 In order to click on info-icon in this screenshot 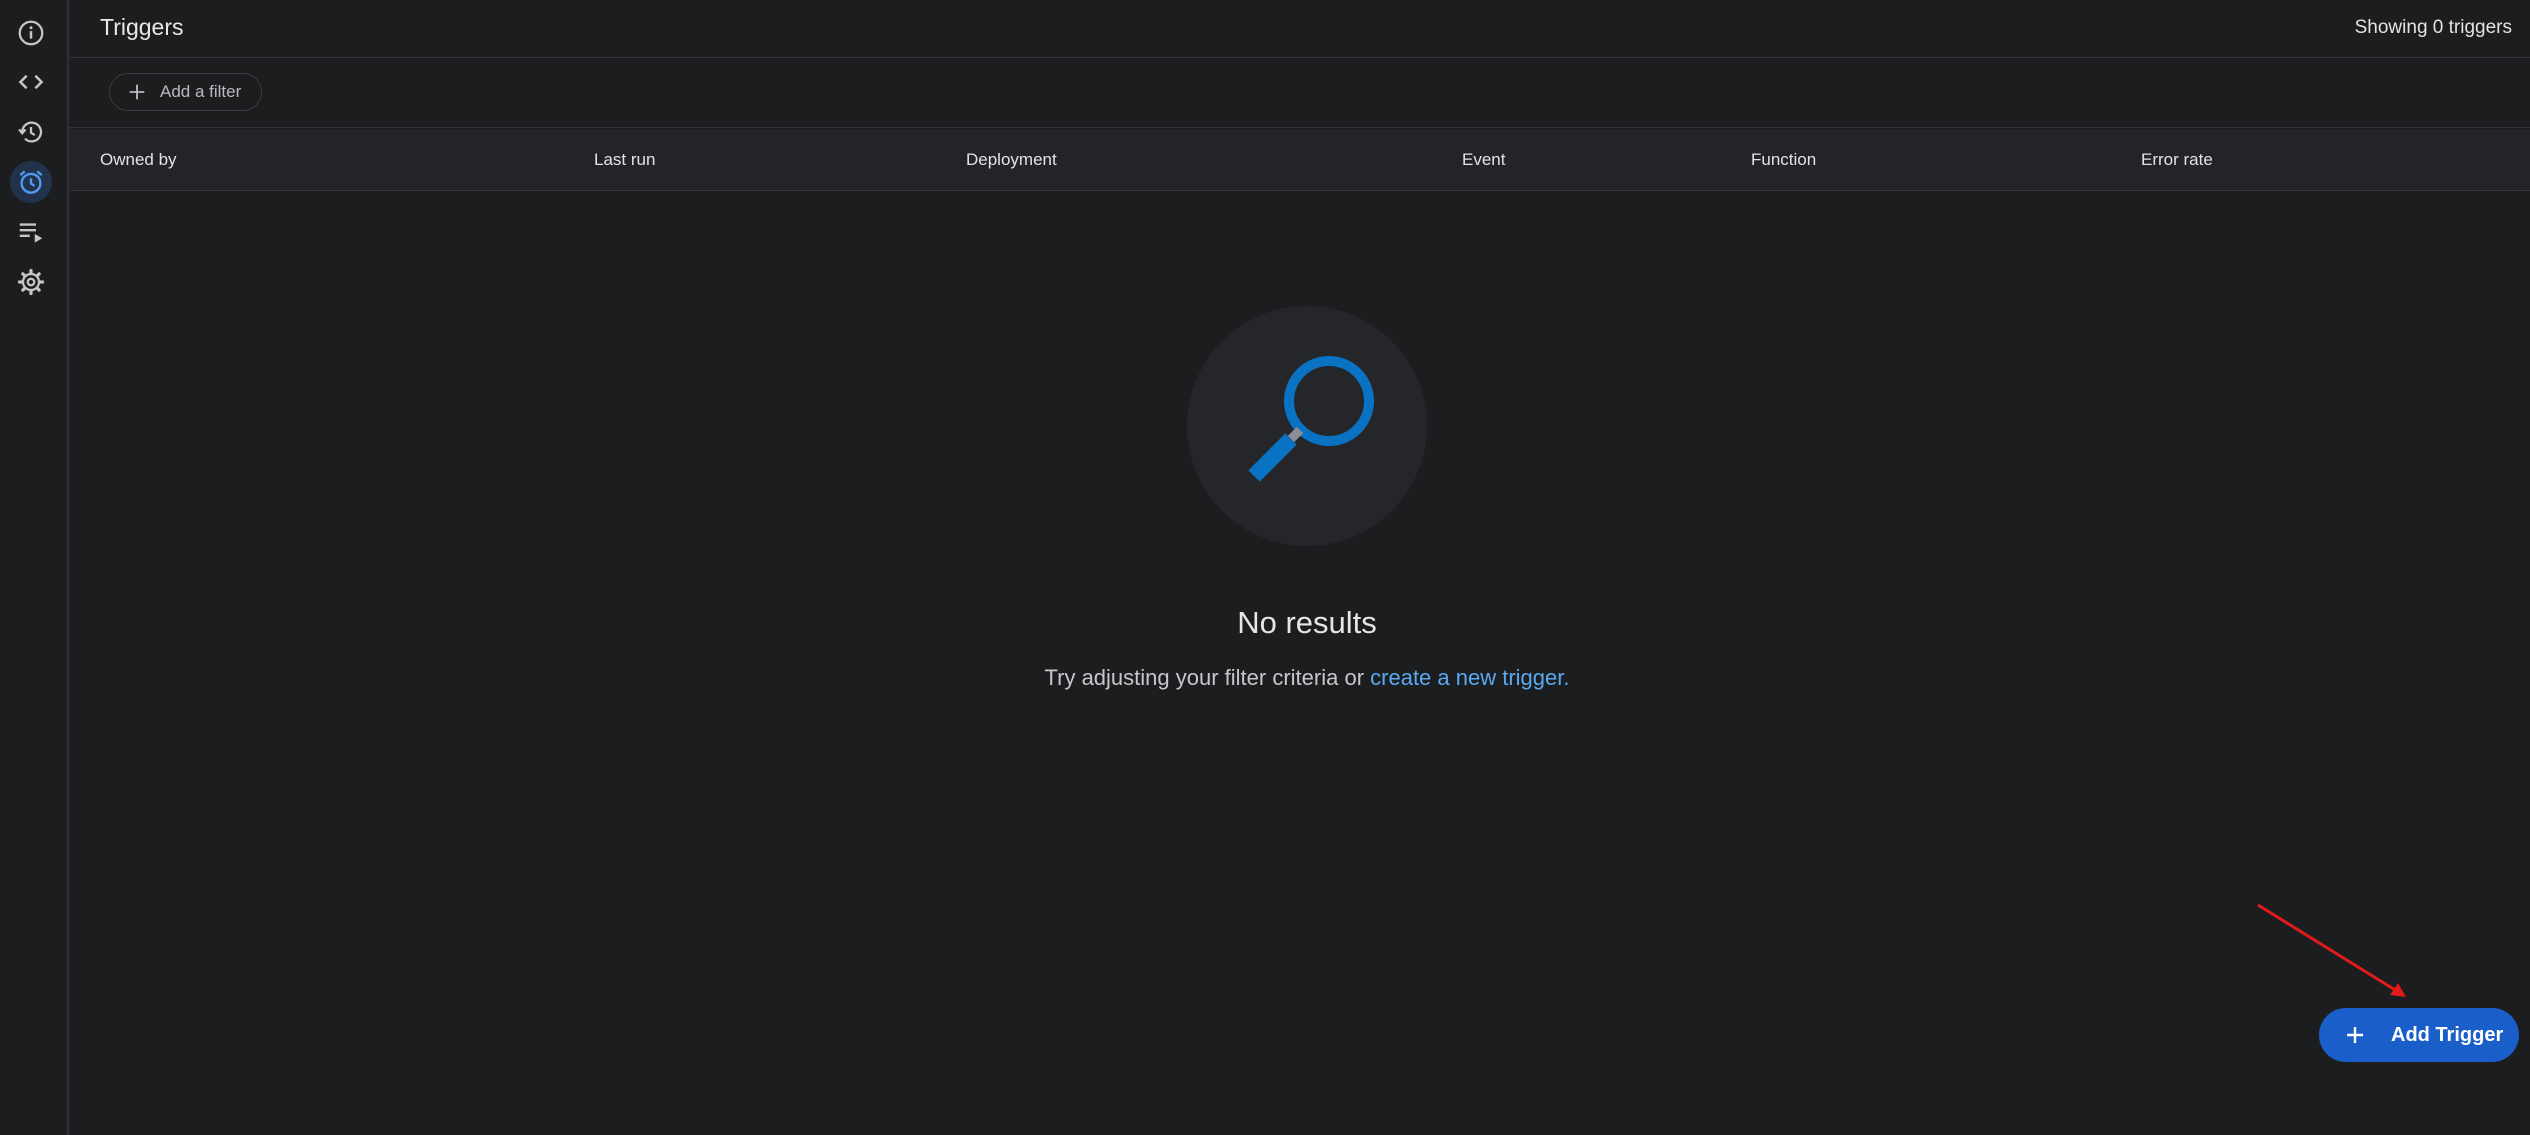, I will do `click(31, 33)`.